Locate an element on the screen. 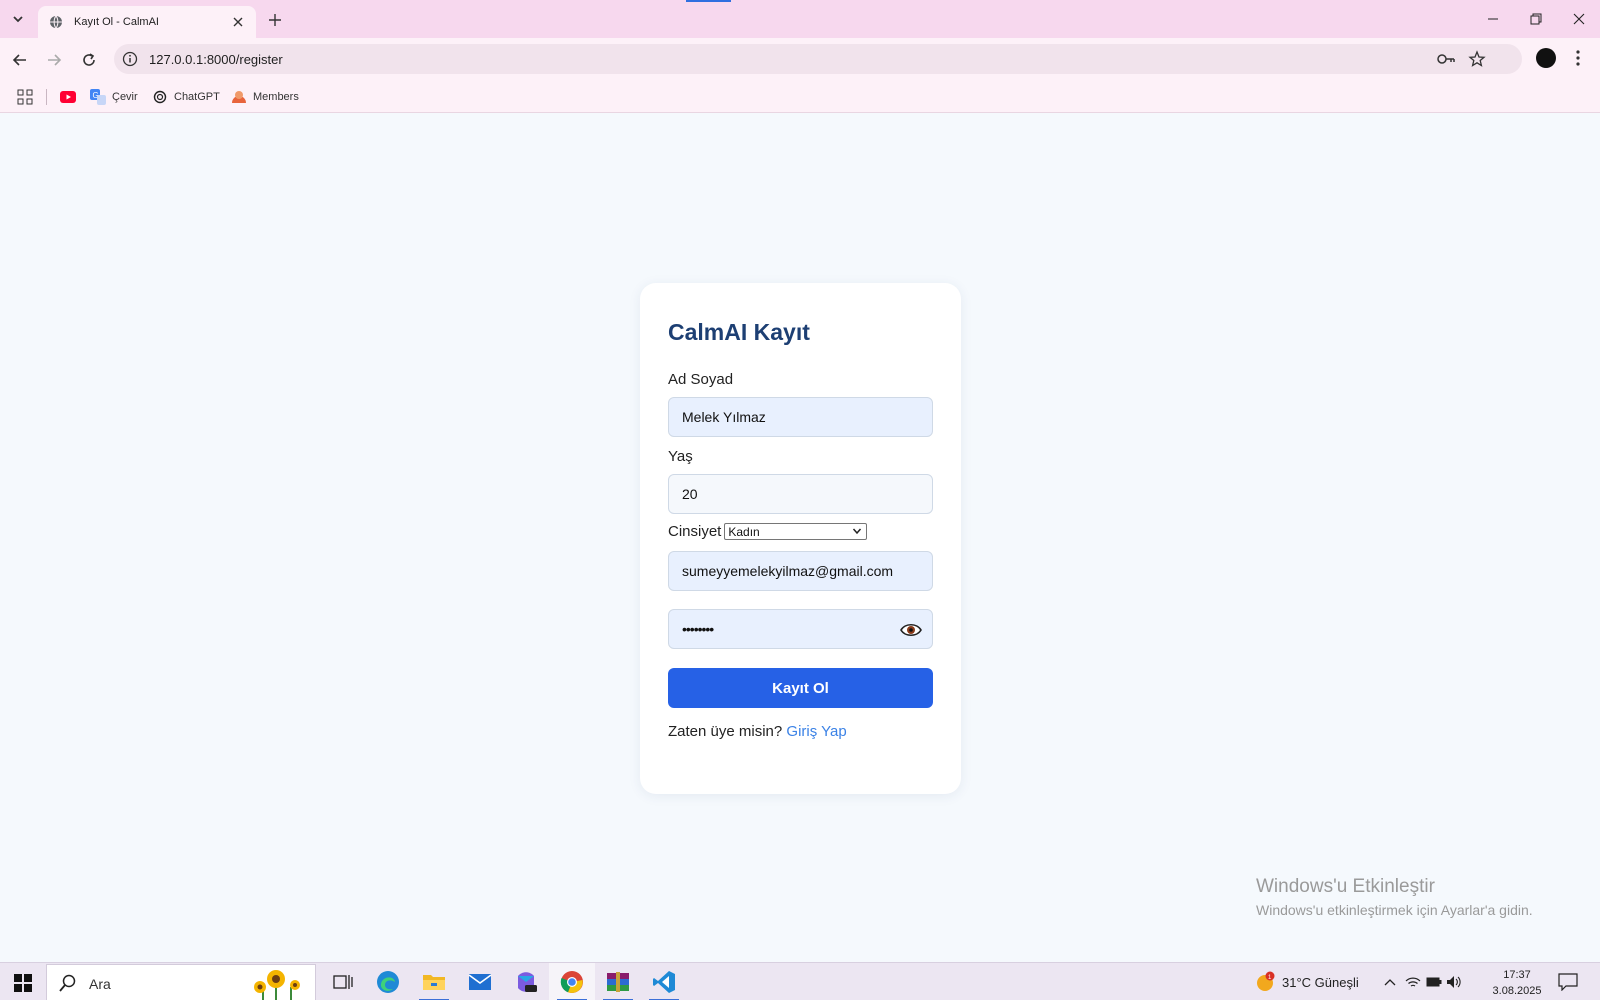  close-tab-icon is located at coordinates (238, 22).